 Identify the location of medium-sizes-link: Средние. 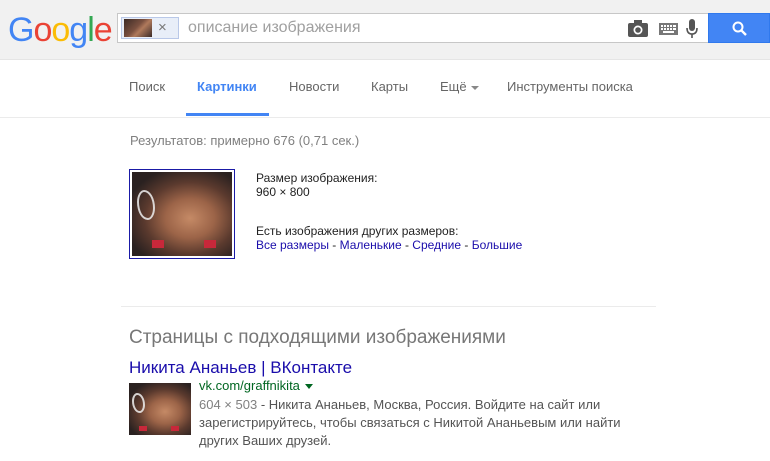
(436, 245).